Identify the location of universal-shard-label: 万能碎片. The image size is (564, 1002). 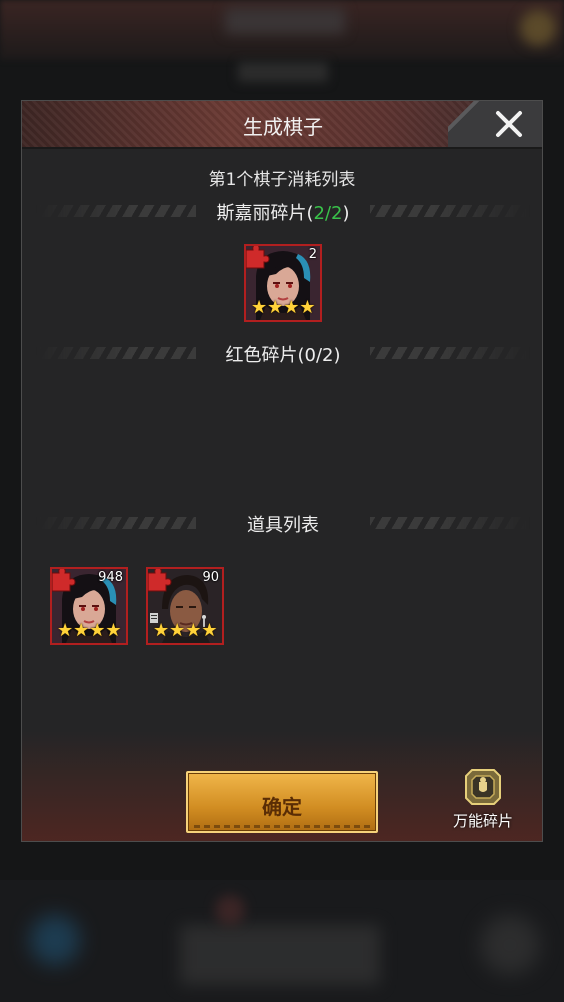
(482, 821).